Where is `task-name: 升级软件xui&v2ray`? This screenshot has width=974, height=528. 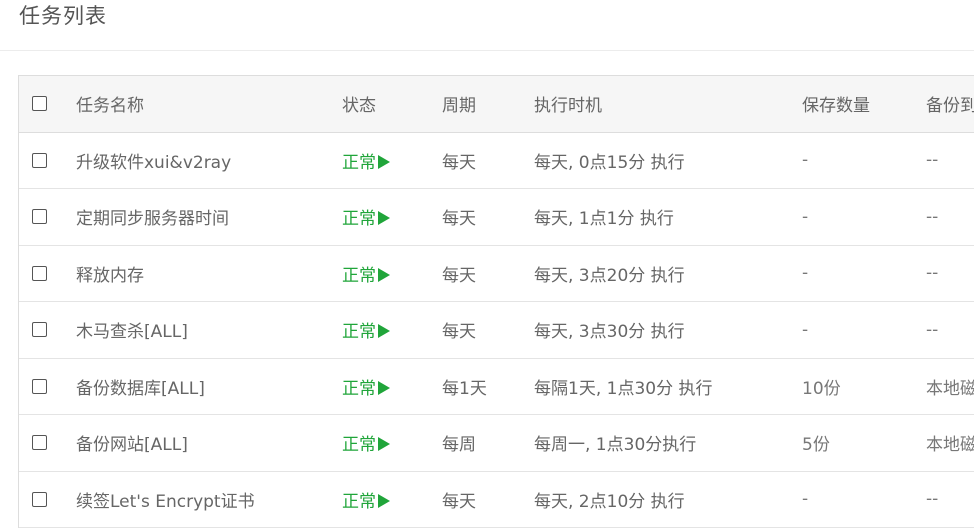 task-name: 升级软件xui&v2ray is located at coordinates (209, 160).